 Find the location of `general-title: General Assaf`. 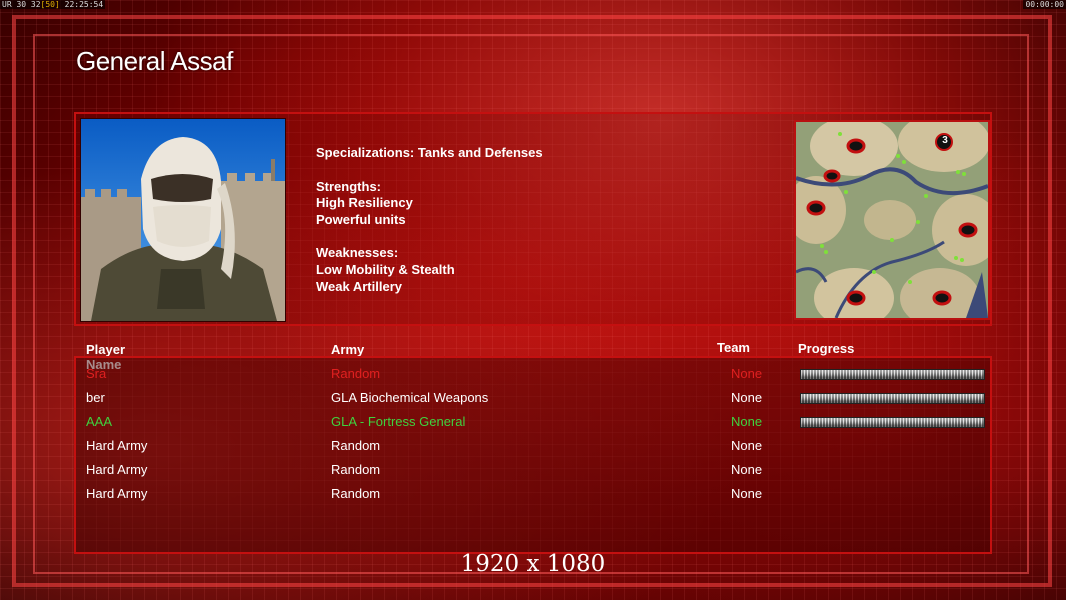

general-title: General Assaf is located at coordinates (154, 61).